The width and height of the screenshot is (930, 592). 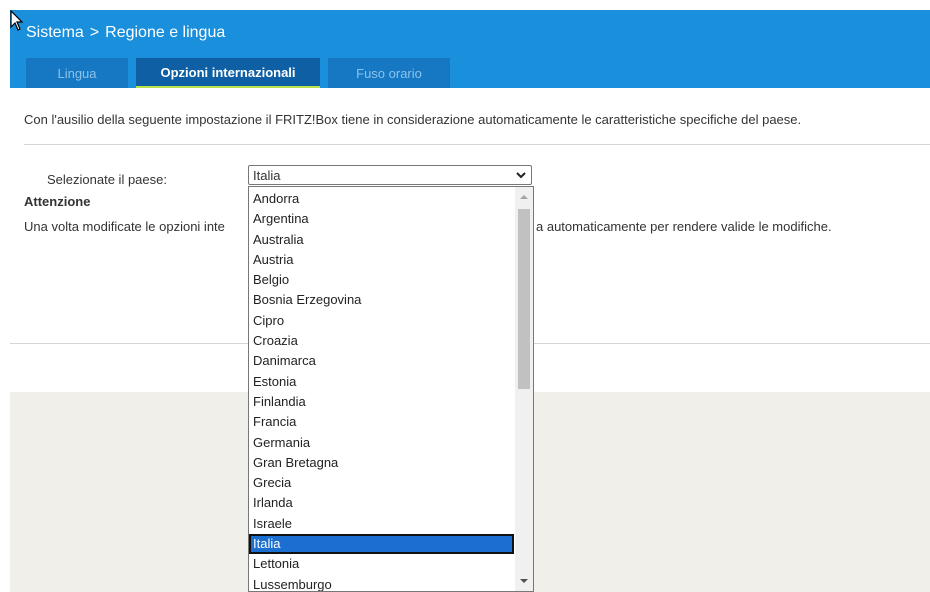 I want to click on breadcrumb-section: Sistema, so click(x=55, y=33).